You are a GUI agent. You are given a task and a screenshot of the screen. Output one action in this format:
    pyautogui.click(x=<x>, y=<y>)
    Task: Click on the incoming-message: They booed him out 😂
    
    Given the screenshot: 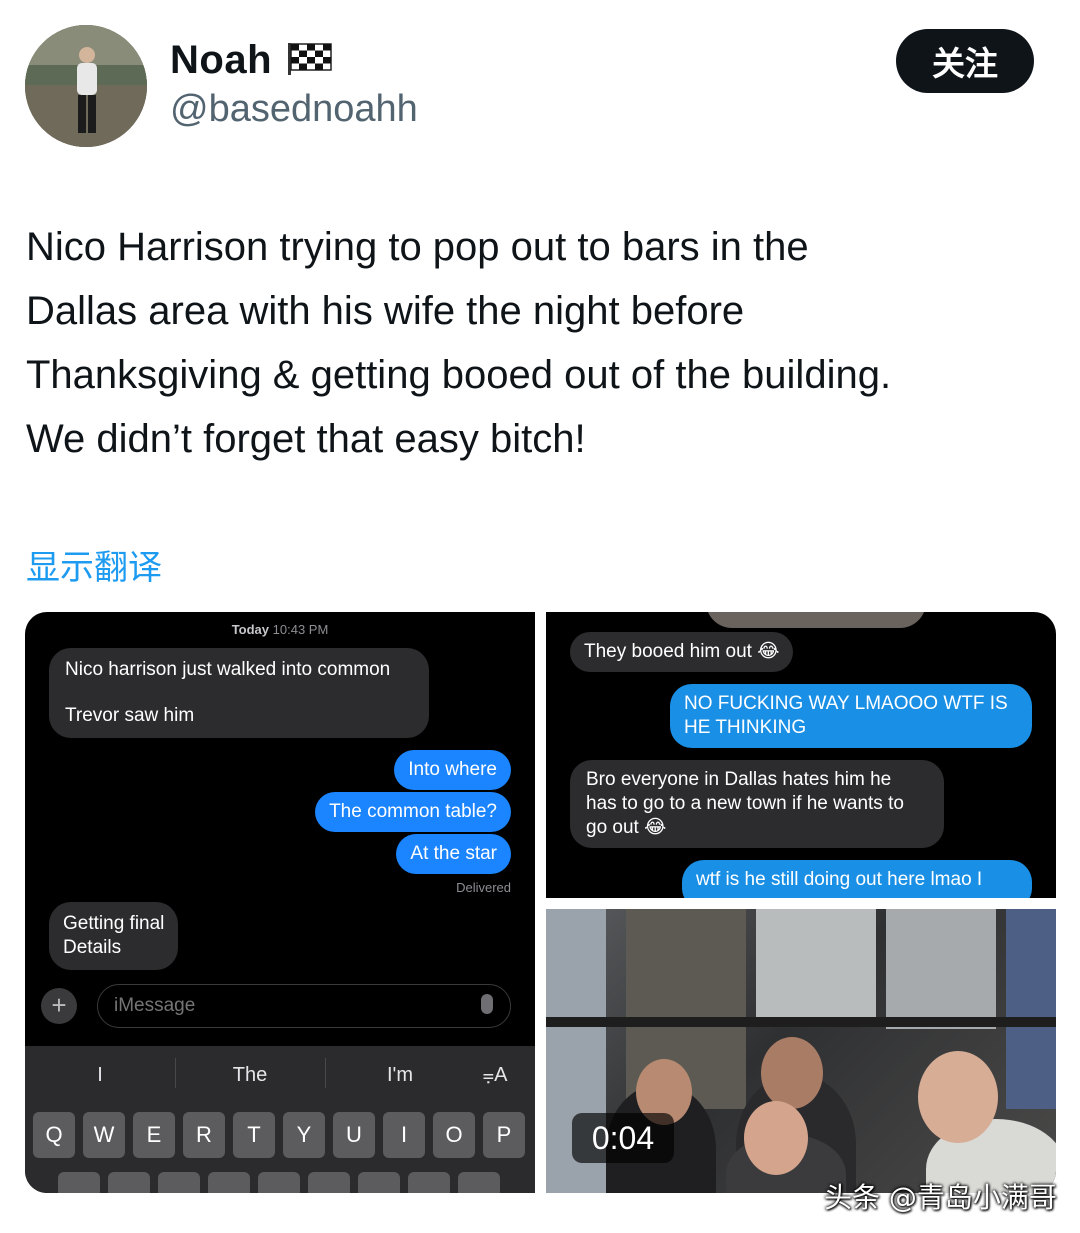 What is the action you would take?
    pyautogui.click(x=682, y=652)
    